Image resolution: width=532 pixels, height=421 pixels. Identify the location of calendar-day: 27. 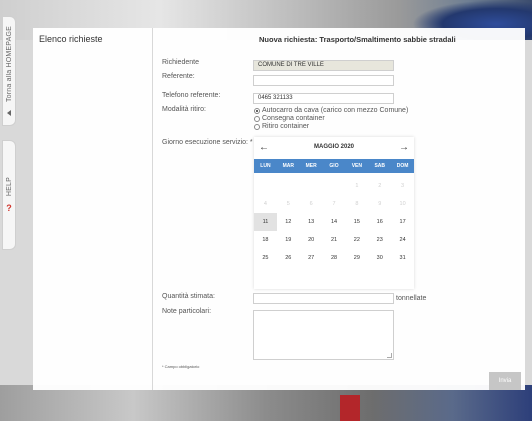
(311, 258).